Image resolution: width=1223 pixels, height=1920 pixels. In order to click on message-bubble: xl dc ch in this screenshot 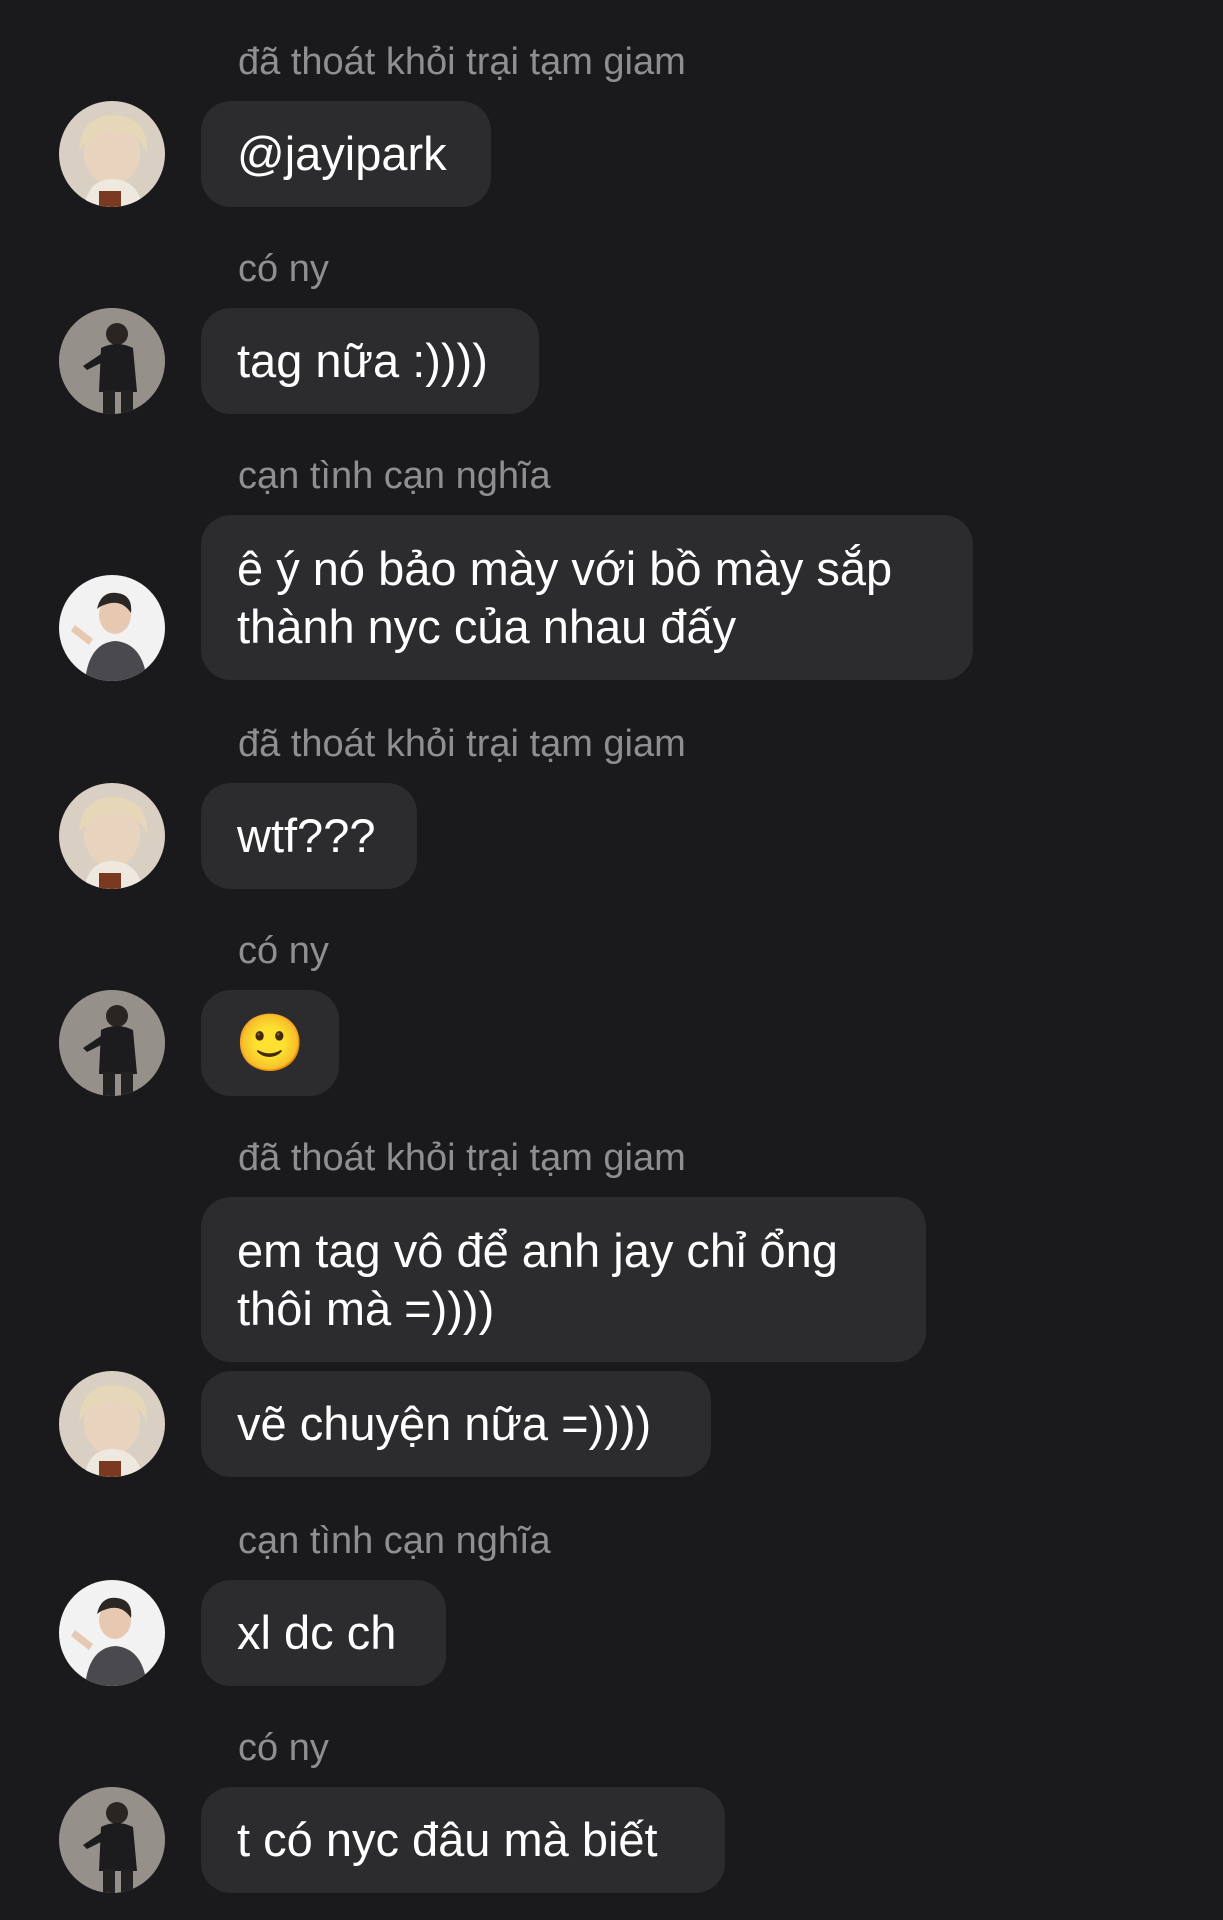, I will do `click(323, 1633)`.